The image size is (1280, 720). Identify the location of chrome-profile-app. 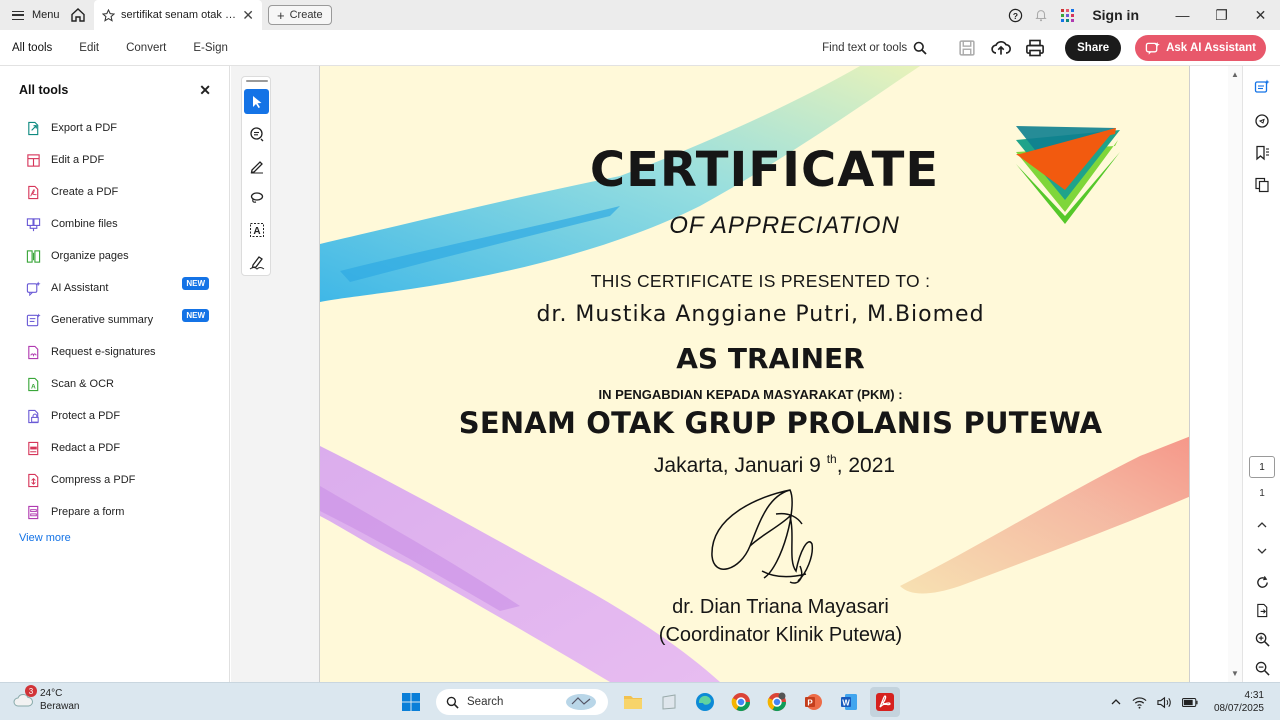
(777, 702).